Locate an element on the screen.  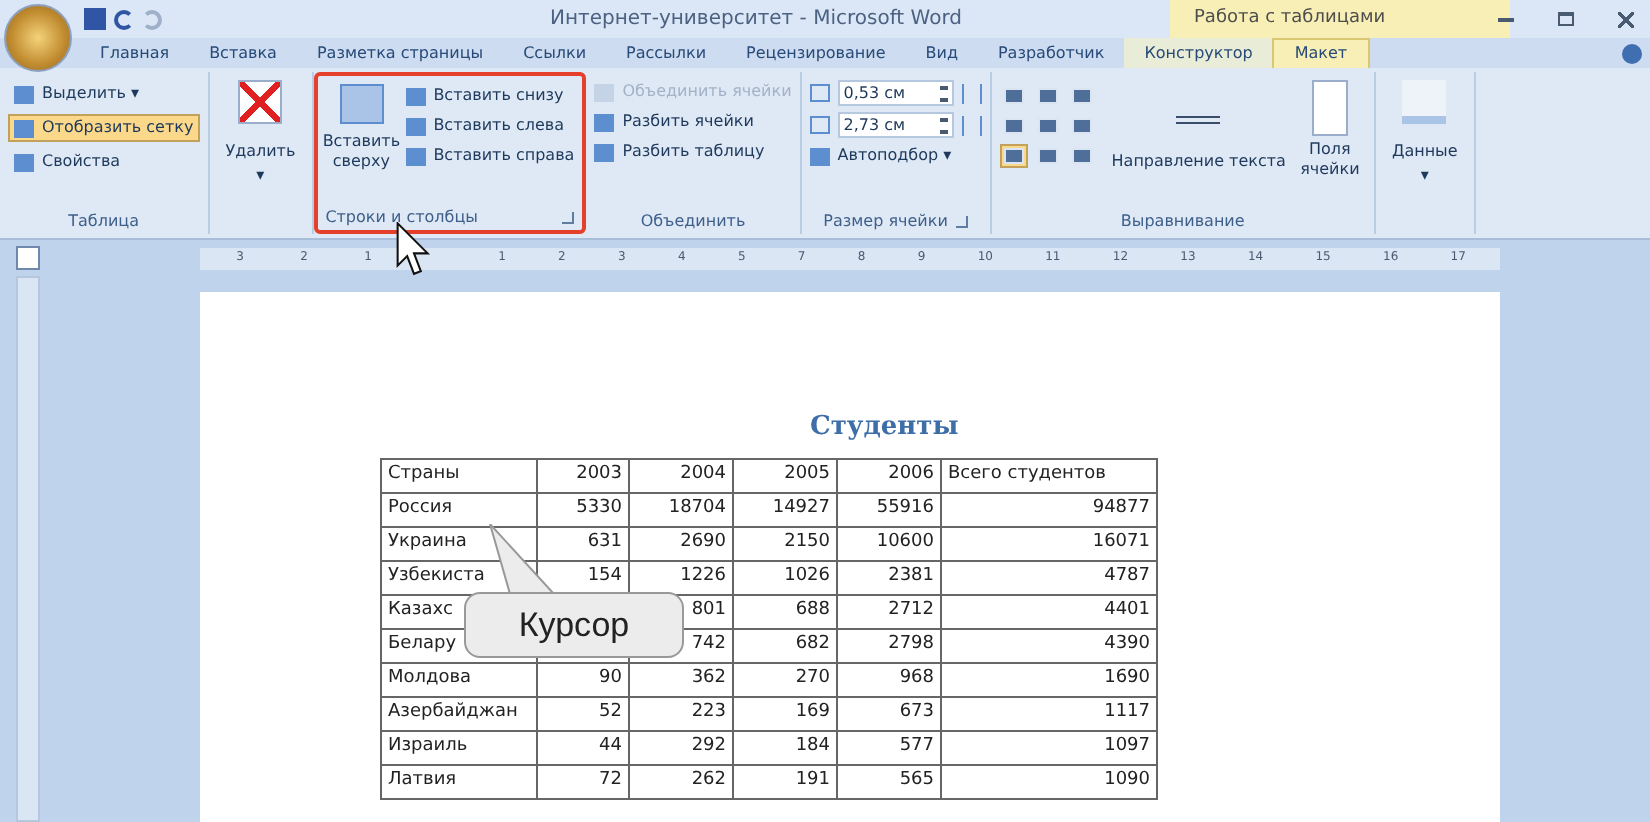
table-cell: 4787 is located at coordinates (1049, 577).